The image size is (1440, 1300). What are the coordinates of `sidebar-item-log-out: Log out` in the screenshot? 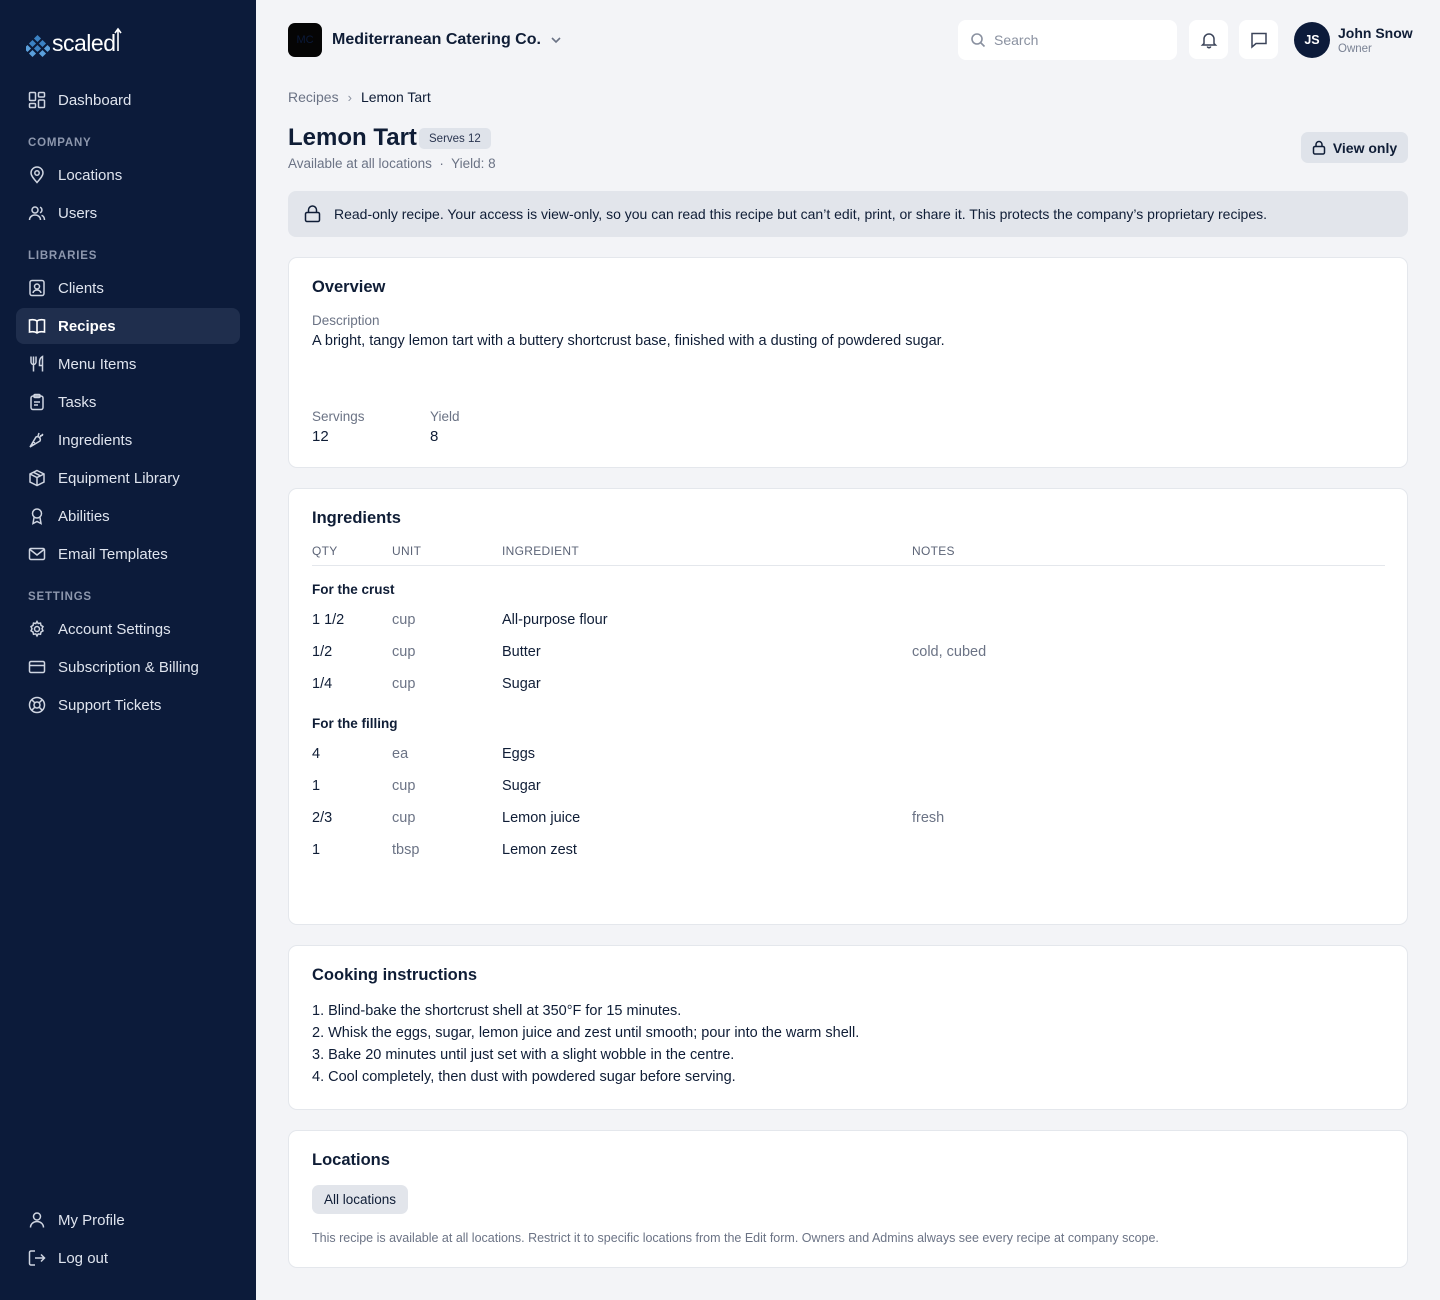 It's located at (128, 1258).